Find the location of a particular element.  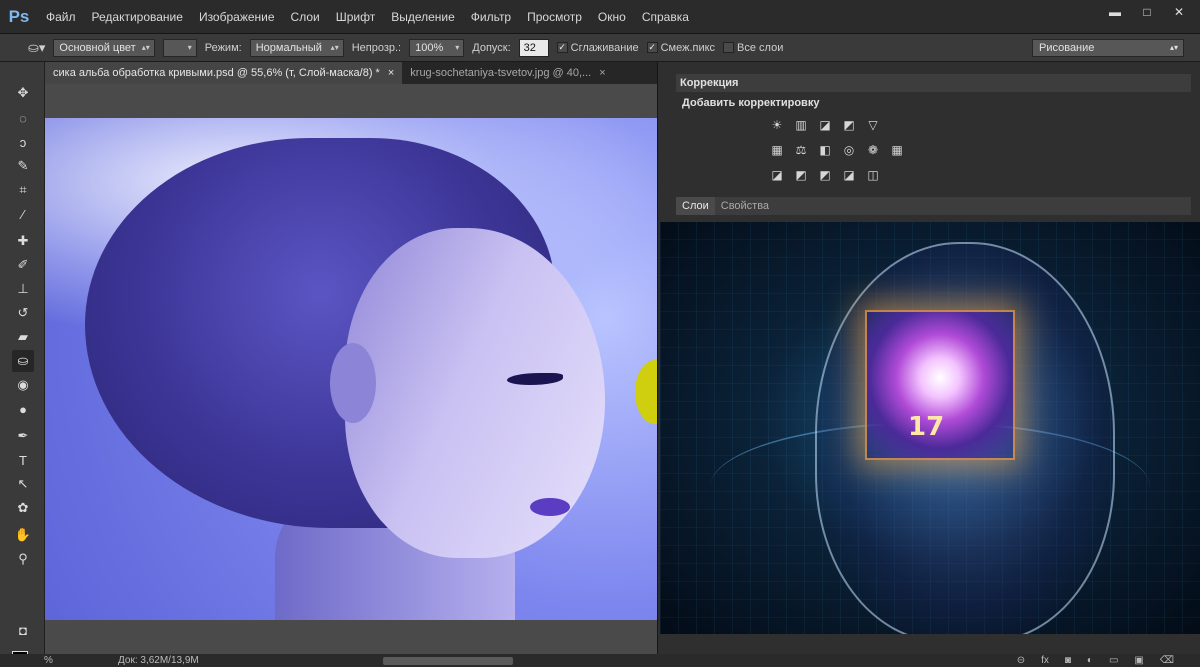

tab-document-2: krug-sochetaniya-tsvetov.jpg @ 40,... × is located at coordinates (507, 73).